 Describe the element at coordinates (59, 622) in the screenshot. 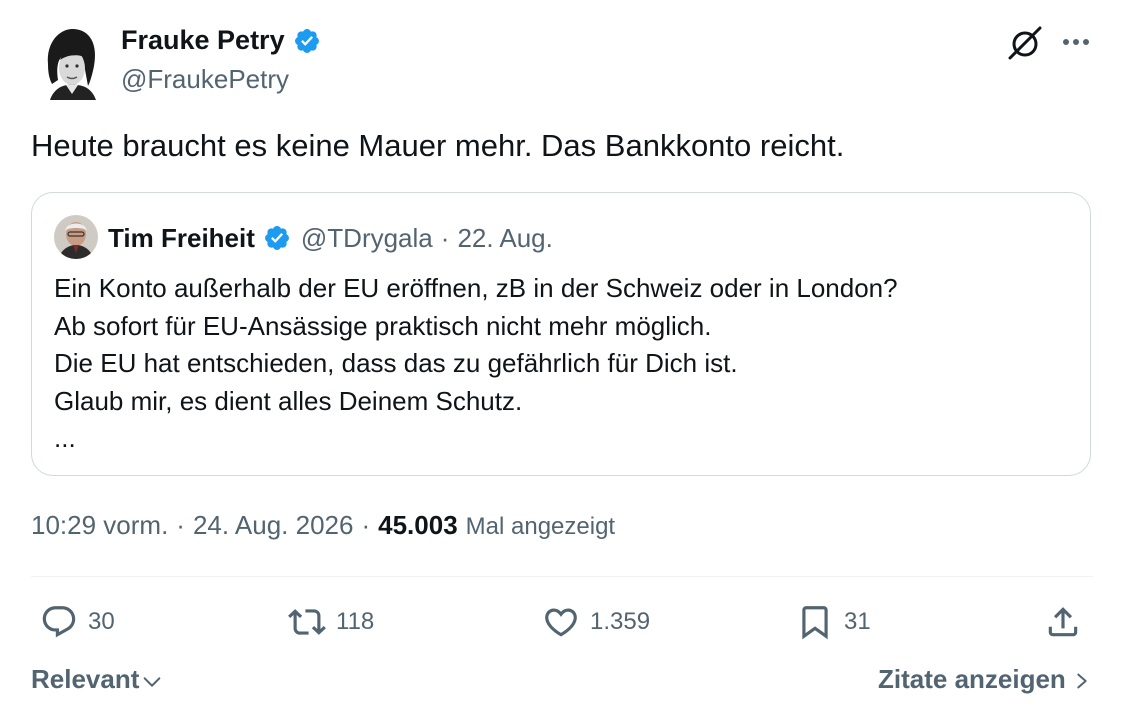

I see `reply-icon` at that location.